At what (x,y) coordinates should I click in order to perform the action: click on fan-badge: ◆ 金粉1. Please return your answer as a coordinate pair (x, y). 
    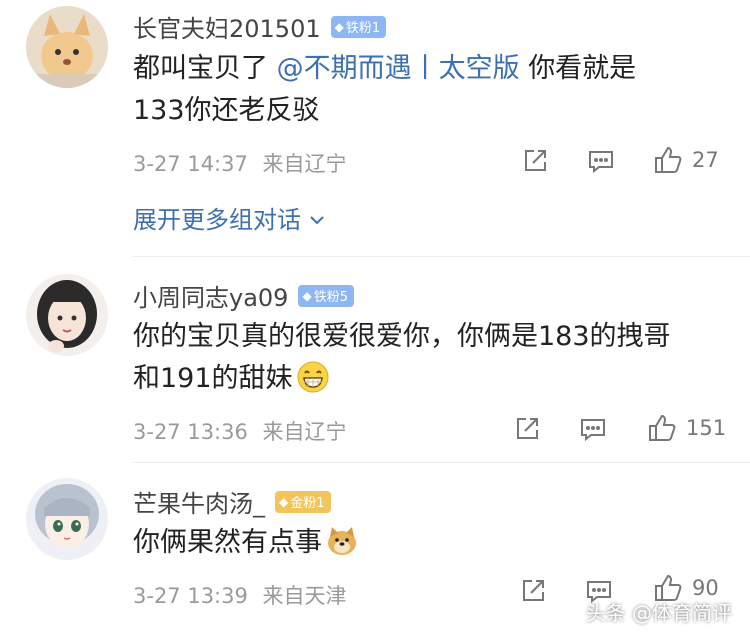
    Looking at the image, I should click on (303, 501).